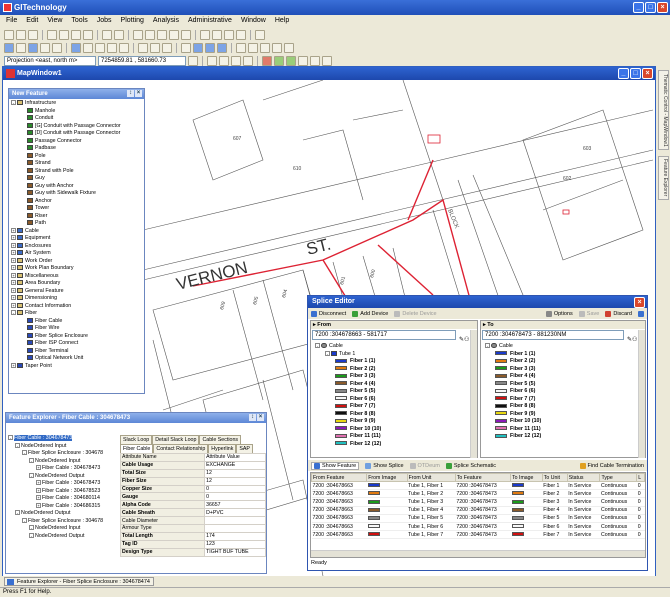 The height and width of the screenshot is (597, 670). I want to click on pan-icon, so click(174, 34).